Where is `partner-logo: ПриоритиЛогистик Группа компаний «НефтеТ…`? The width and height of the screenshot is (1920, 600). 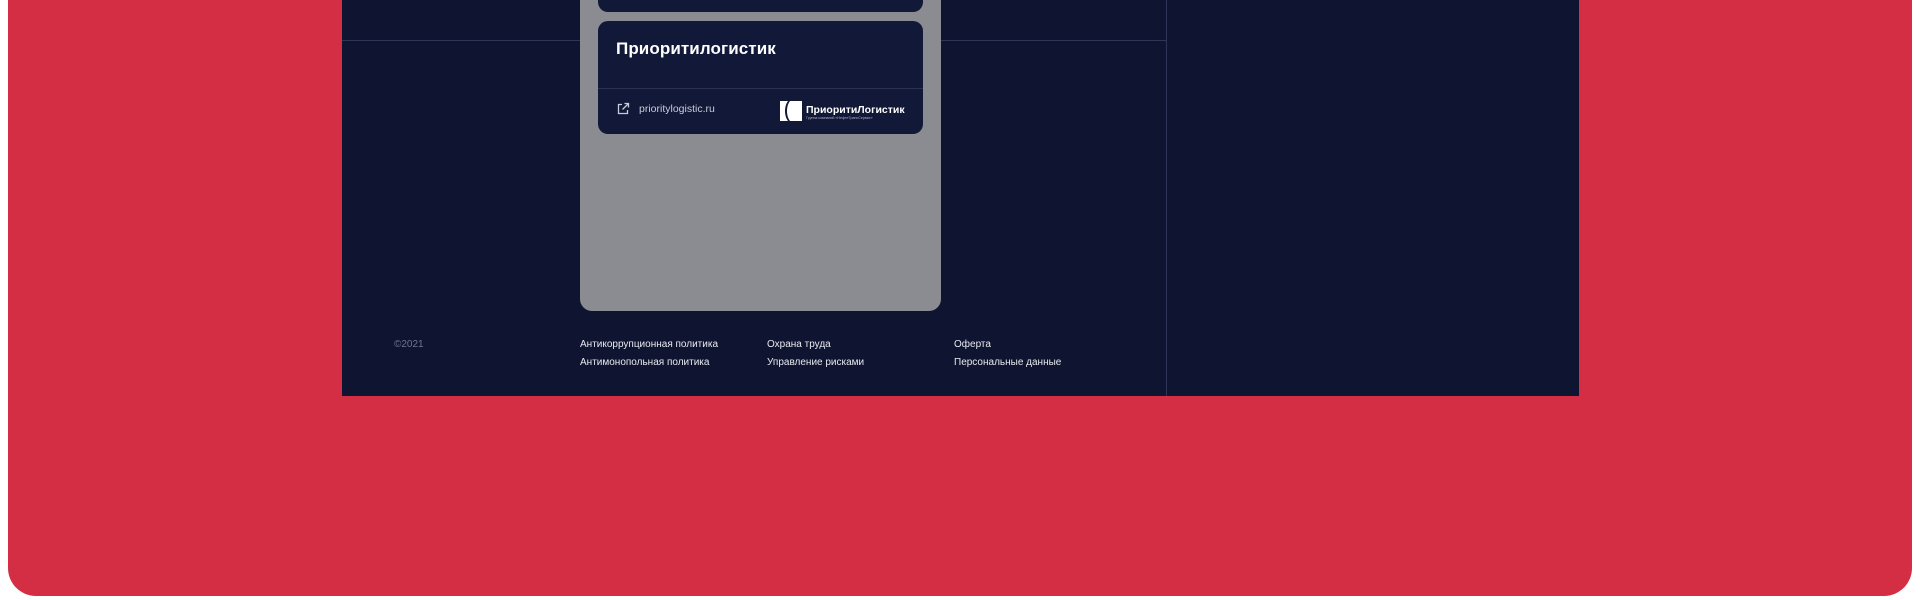 partner-logo: ПриоритиЛогистик Группа компаний «НефтеТ… is located at coordinates (843, 113).